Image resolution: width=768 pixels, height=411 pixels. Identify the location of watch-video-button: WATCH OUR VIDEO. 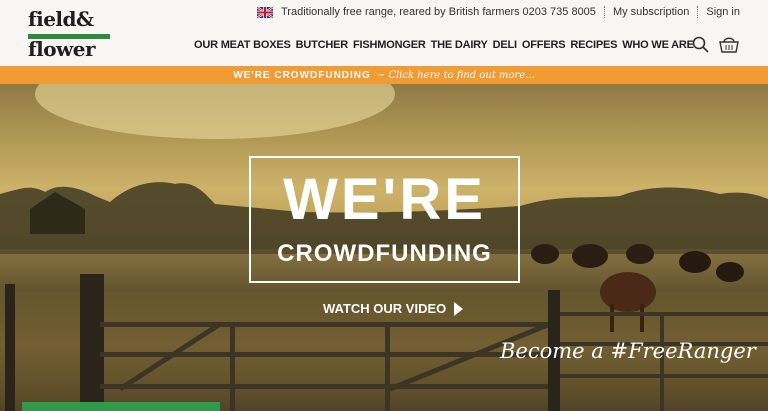
(393, 308).